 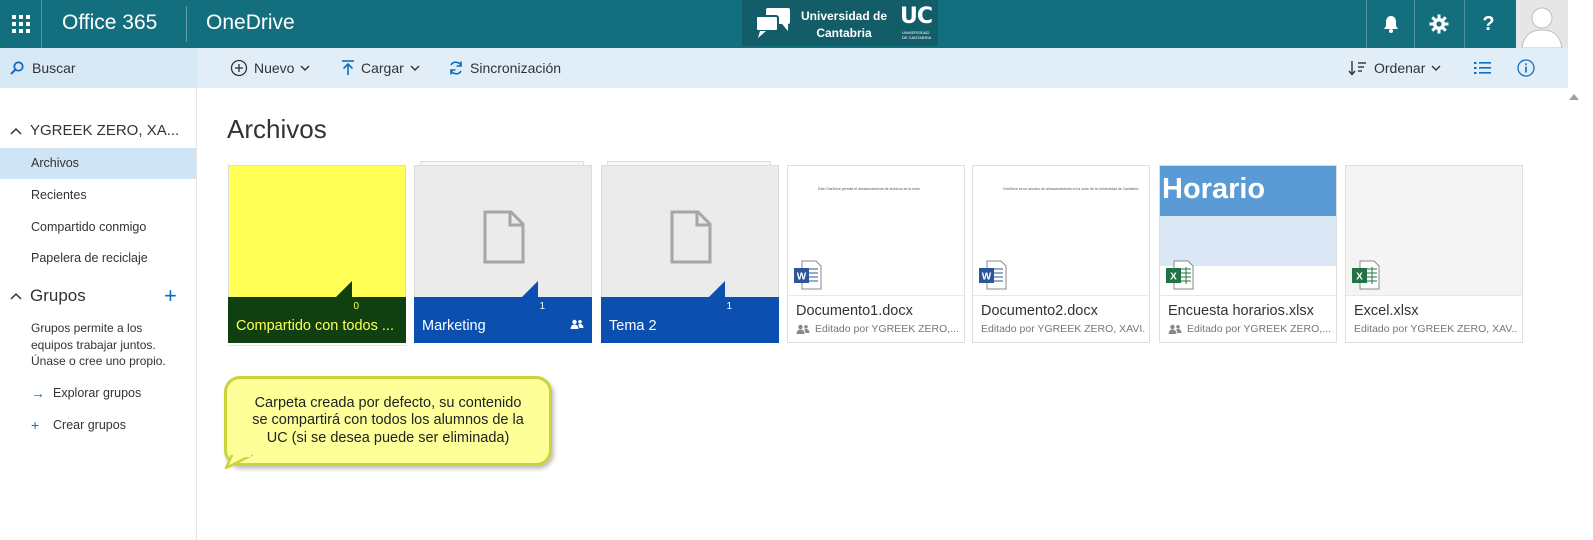 What do you see at coordinates (808, 275) in the screenshot?
I see `word-icon: W` at bounding box center [808, 275].